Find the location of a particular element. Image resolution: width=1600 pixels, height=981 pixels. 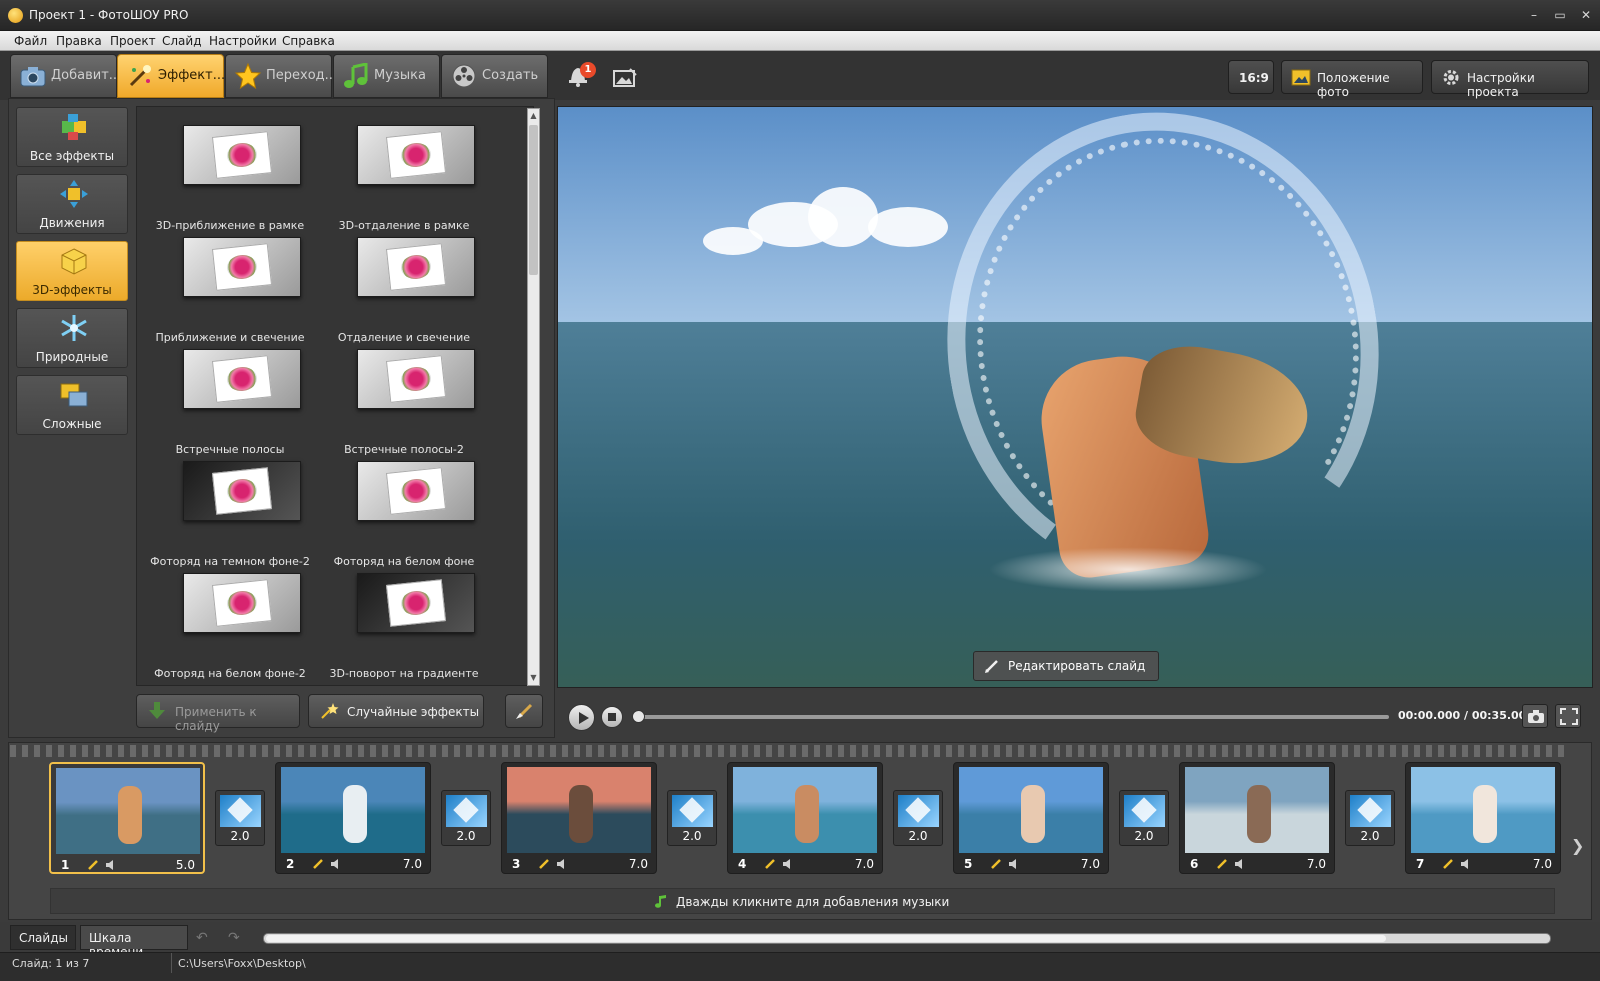

category-all-effects-label: Все эффекты is located at coordinates (72, 156).